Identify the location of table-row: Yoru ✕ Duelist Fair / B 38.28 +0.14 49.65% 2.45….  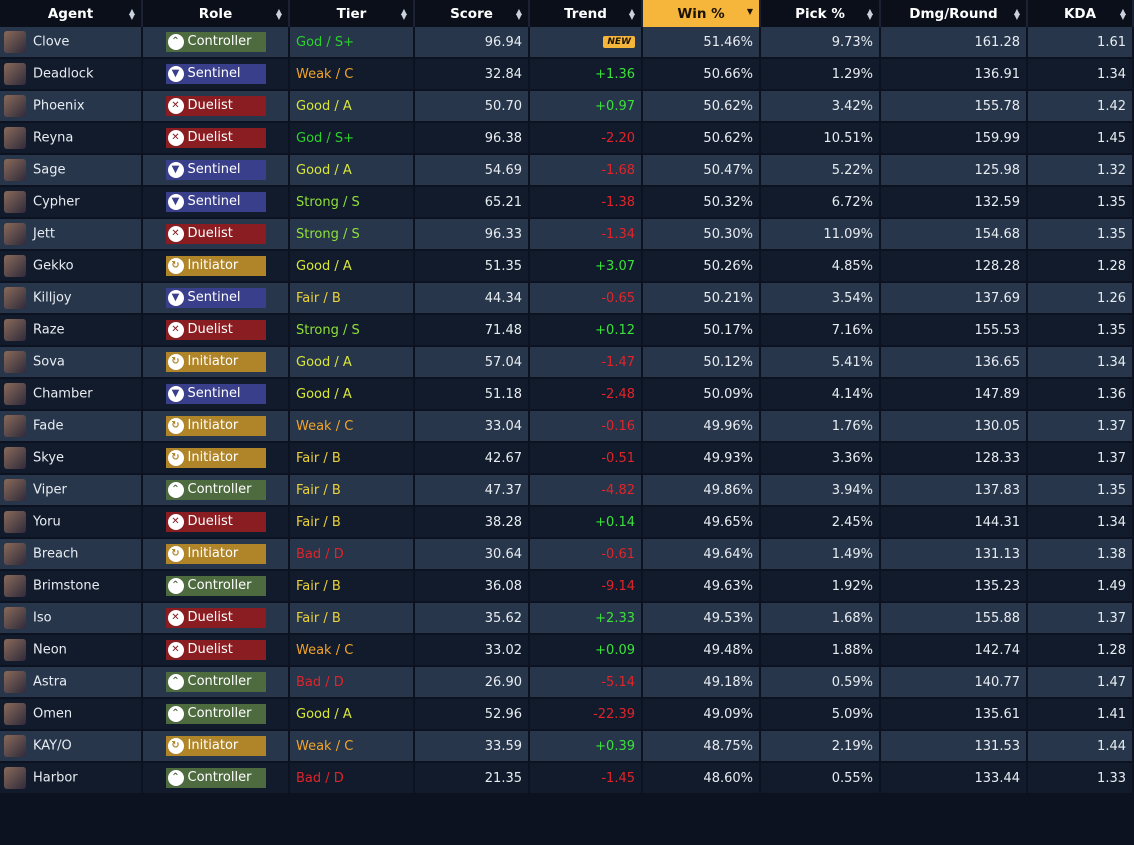
(567, 523).